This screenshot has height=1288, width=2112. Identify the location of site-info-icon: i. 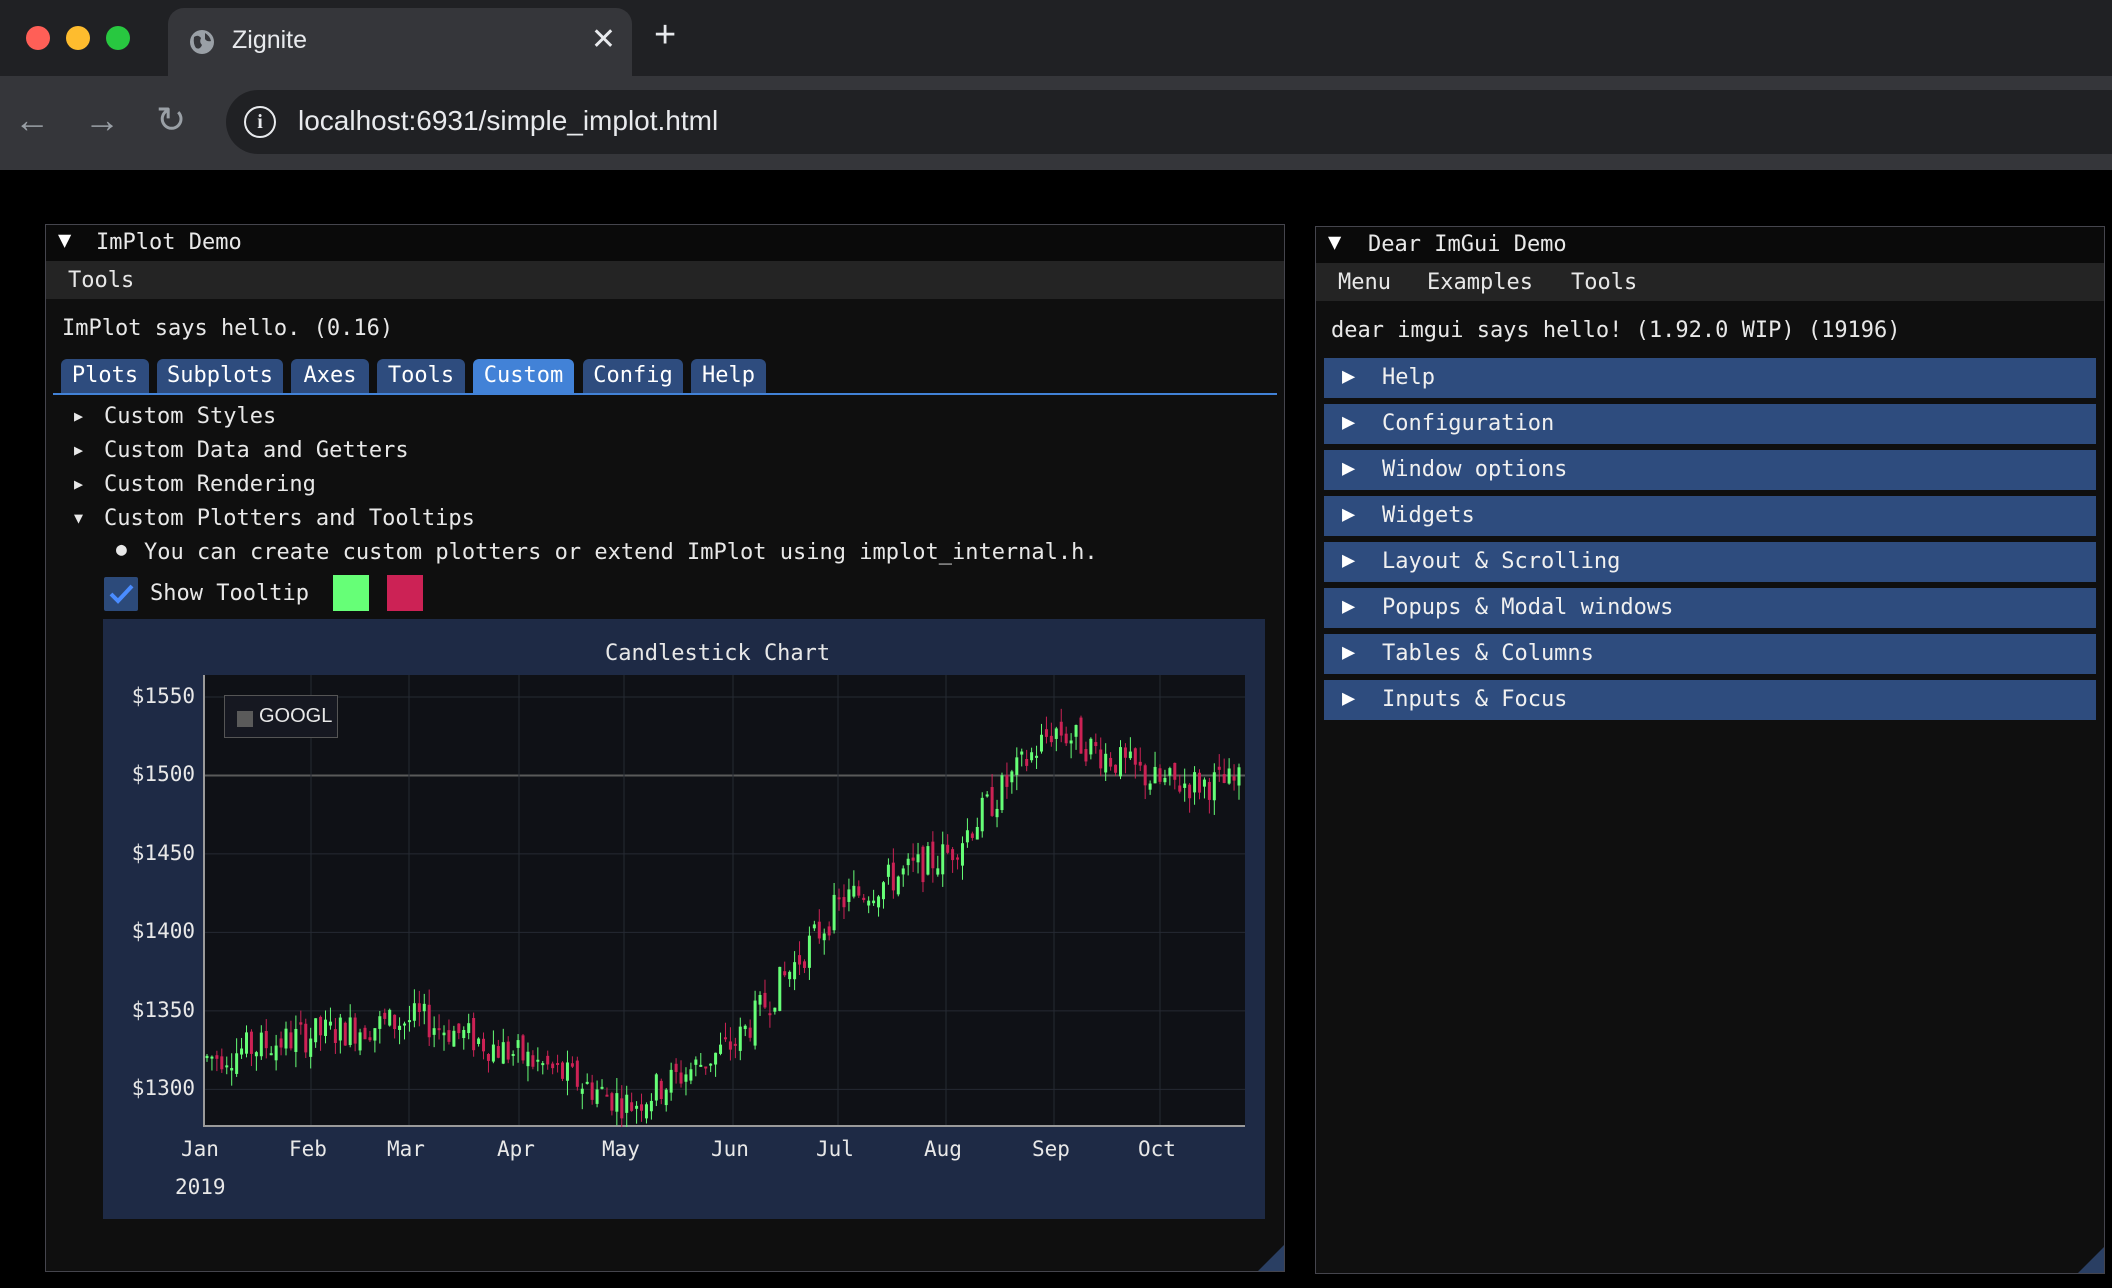
(260, 122).